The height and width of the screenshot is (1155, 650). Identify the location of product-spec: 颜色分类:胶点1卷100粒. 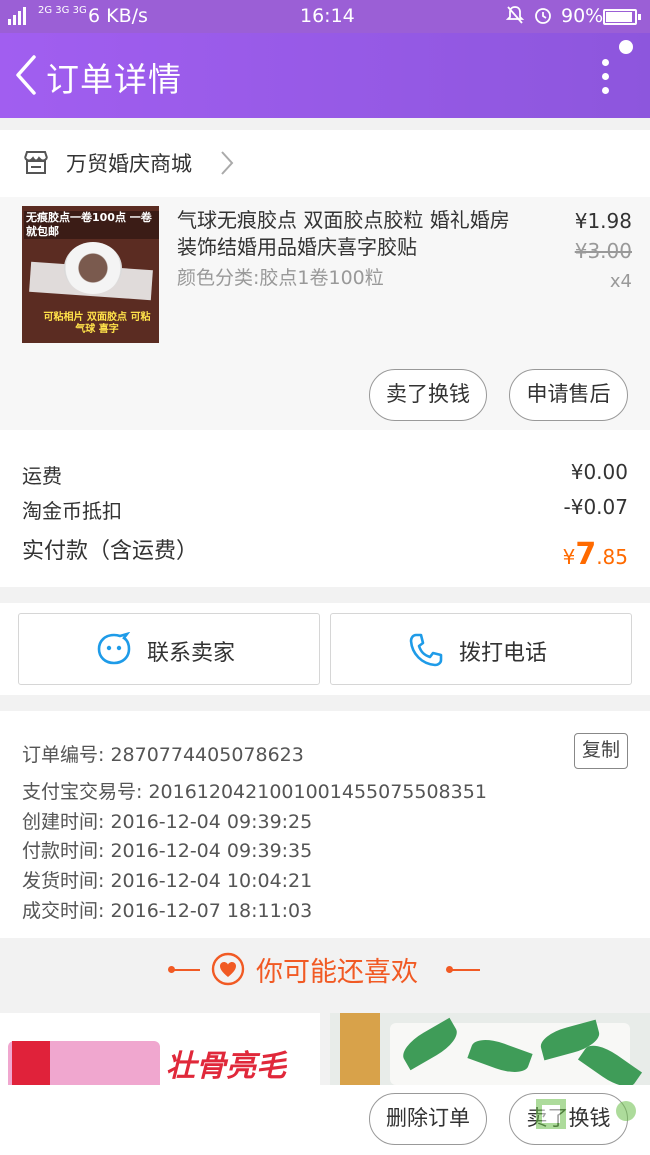
(280, 278).